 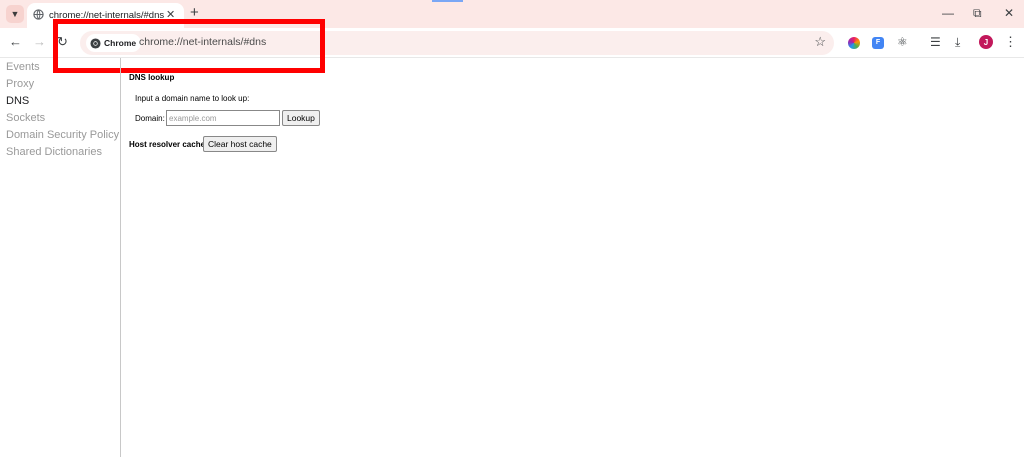 What do you see at coordinates (935, 42) in the screenshot?
I see `media-controls-icon: ☰` at bounding box center [935, 42].